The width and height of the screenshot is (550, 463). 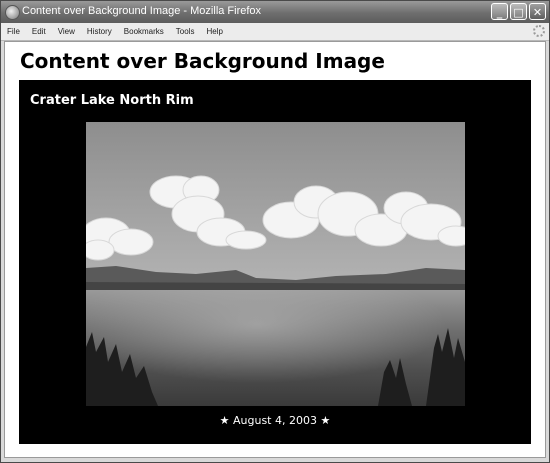 What do you see at coordinates (537, 11) in the screenshot?
I see `close-button: ✕` at bounding box center [537, 11].